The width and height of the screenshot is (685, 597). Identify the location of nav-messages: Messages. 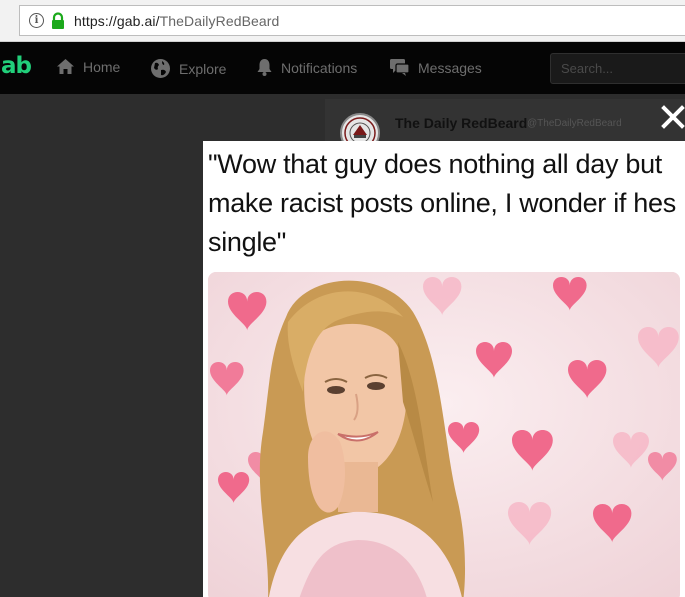
(435, 67).